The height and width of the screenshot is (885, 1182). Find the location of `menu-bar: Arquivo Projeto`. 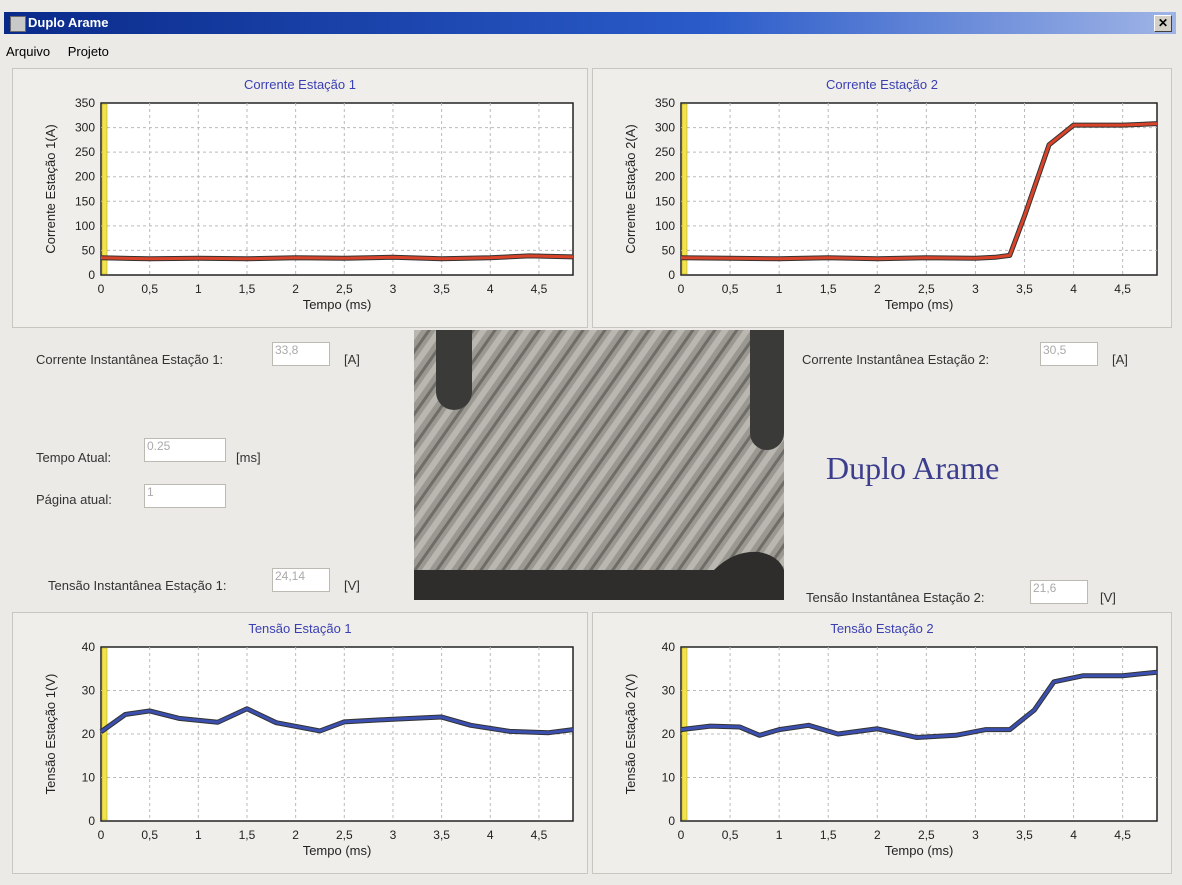

menu-bar: Arquivo Projeto is located at coordinates (64, 53).